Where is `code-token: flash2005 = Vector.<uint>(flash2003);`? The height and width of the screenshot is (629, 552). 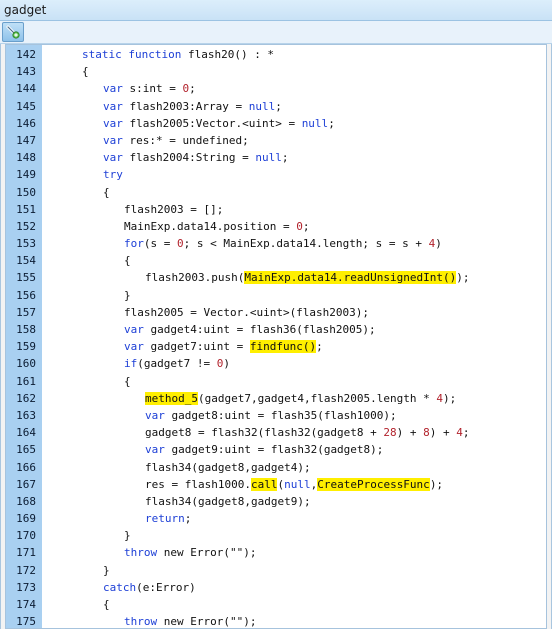
code-token: flash2005 = Vector.<uint>(flash2003); is located at coordinates (247, 312).